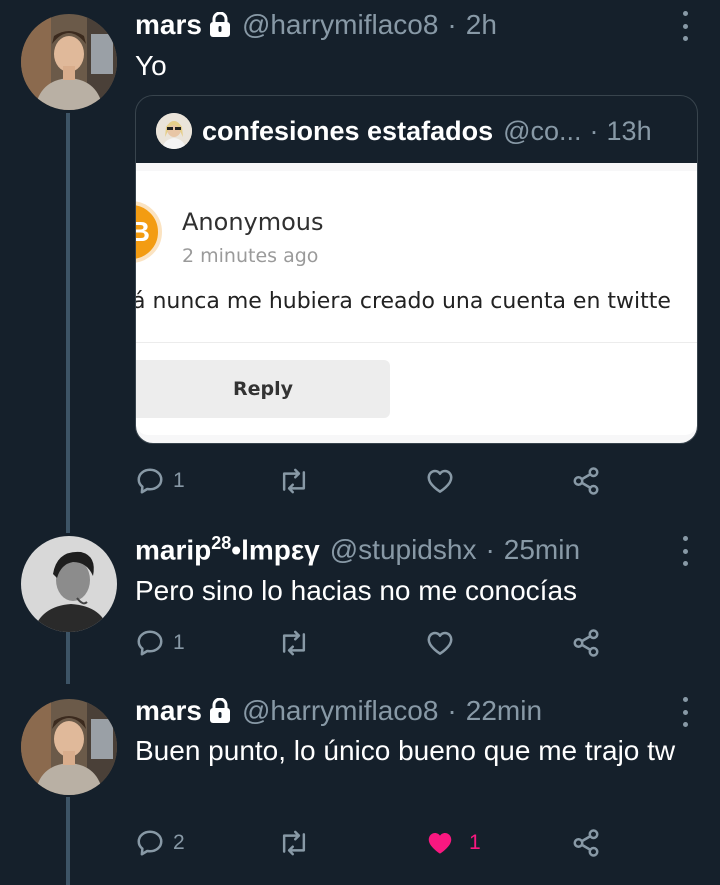 Image resolution: width=720 pixels, height=885 pixels. What do you see at coordinates (253, 222) in the screenshot?
I see `card-author: Anonymous` at bounding box center [253, 222].